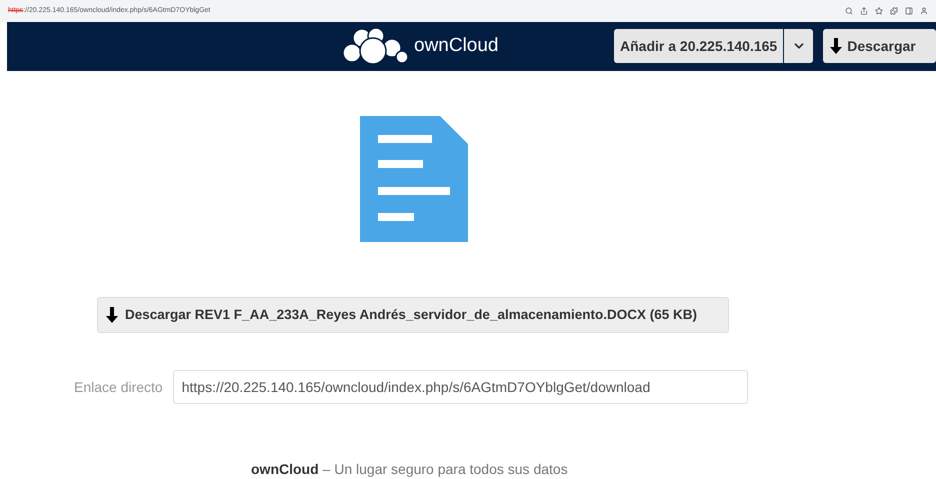 The height and width of the screenshot is (479, 936). Describe the element at coordinates (413, 315) in the screenshot. I see `download-file-button: Descargar REV1 F_AA_233A_Reyes Andrés_servidor_de_almacenamiento.DOCX (65 KB)` at that location.